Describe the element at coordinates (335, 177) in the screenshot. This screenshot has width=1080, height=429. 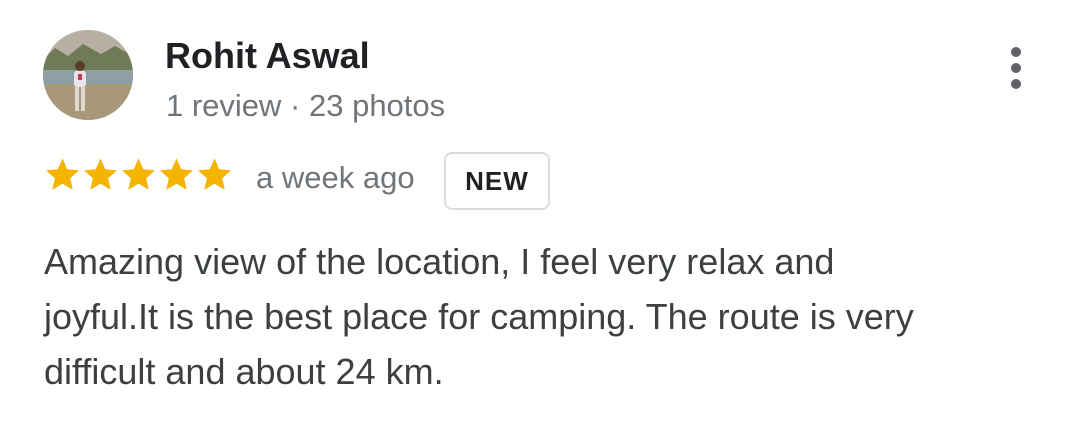
I see `review-time: a week ago` at that location.